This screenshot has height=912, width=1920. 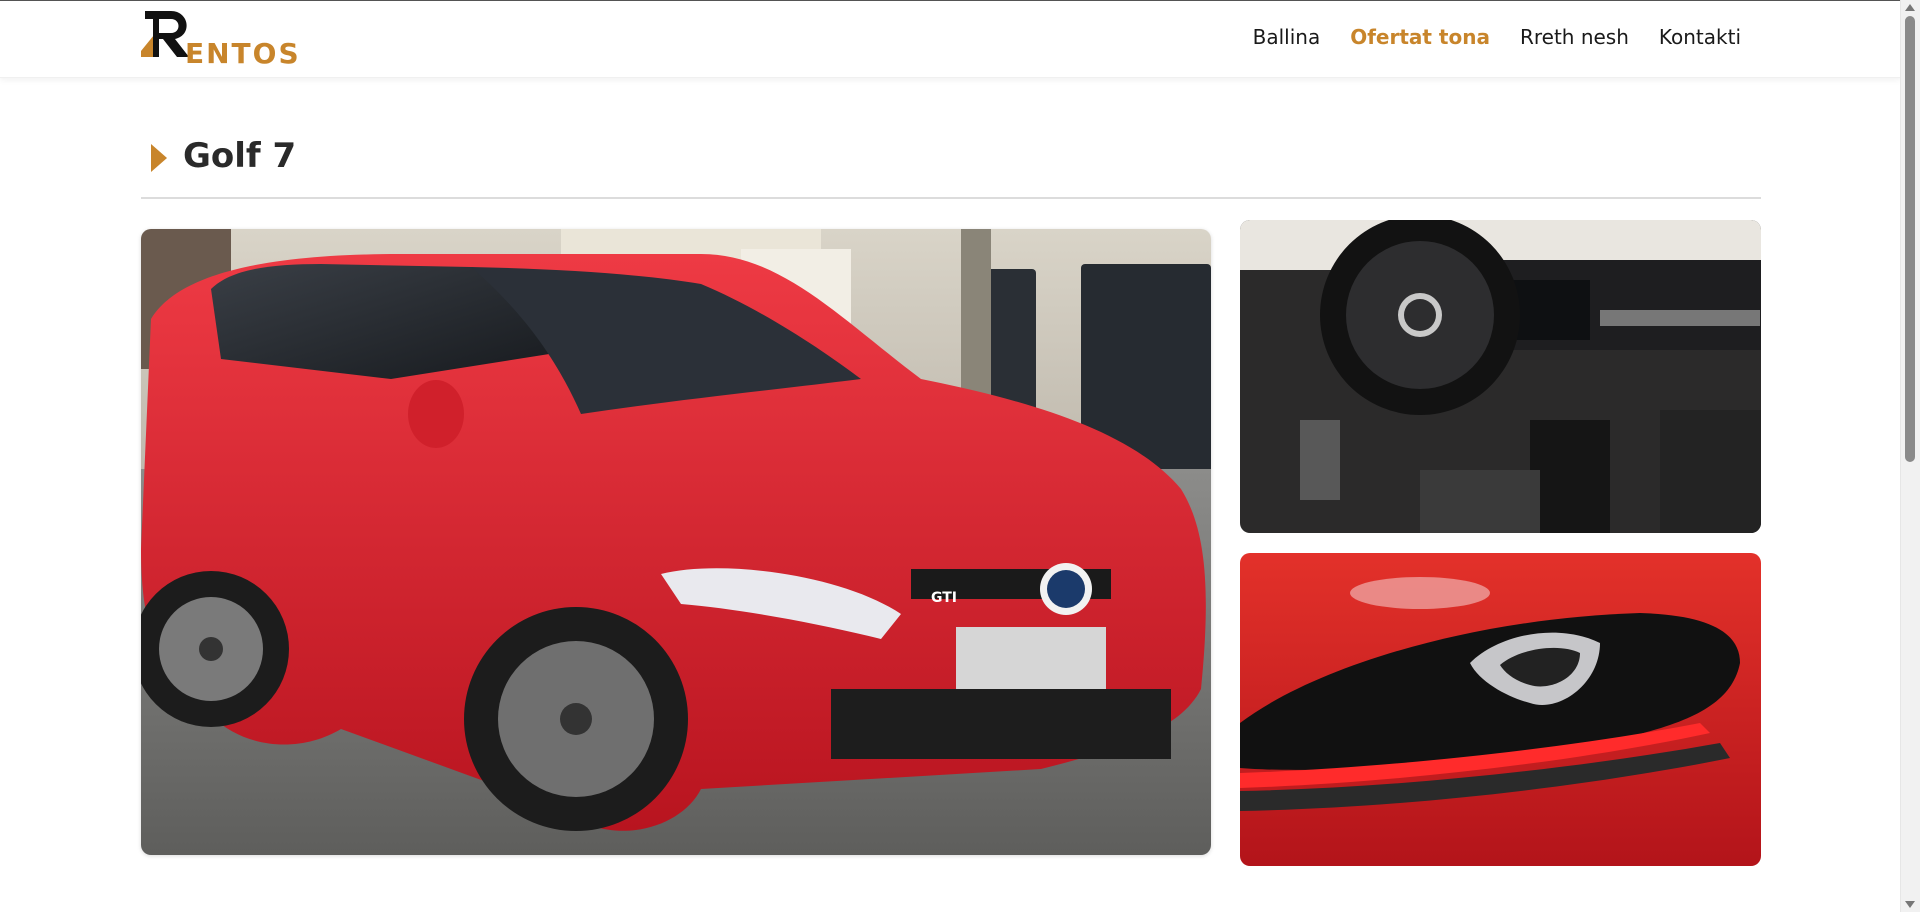 I want to click on page-title: Golf 7, so click(x=240, y=156).